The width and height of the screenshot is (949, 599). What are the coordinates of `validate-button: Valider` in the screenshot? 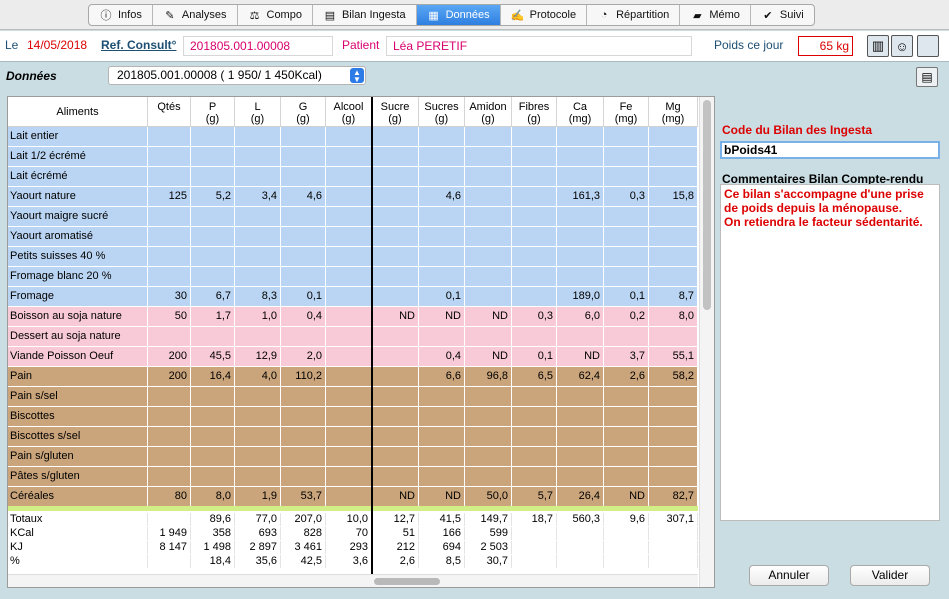 It's located at (890, 575).